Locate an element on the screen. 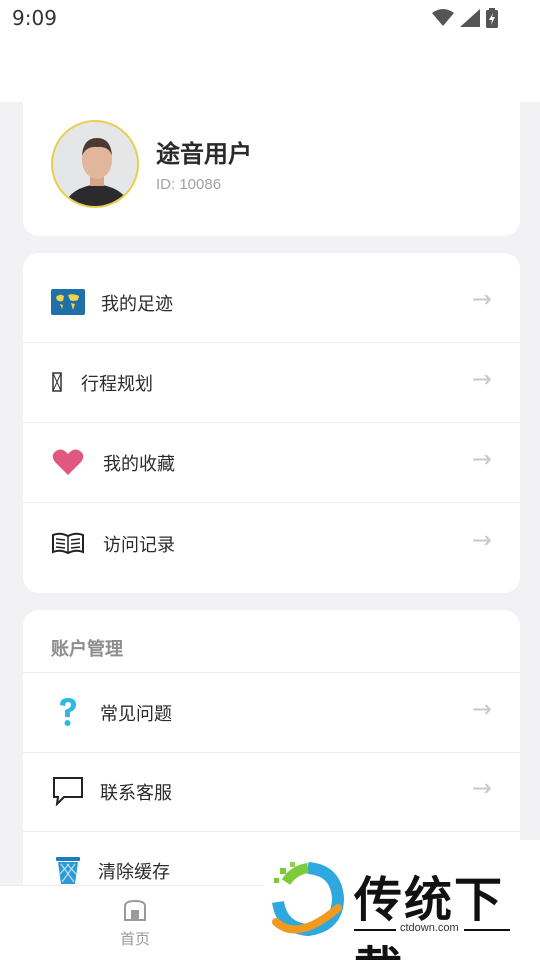  status-time: 9:09 is located at coordinates (34, 18).